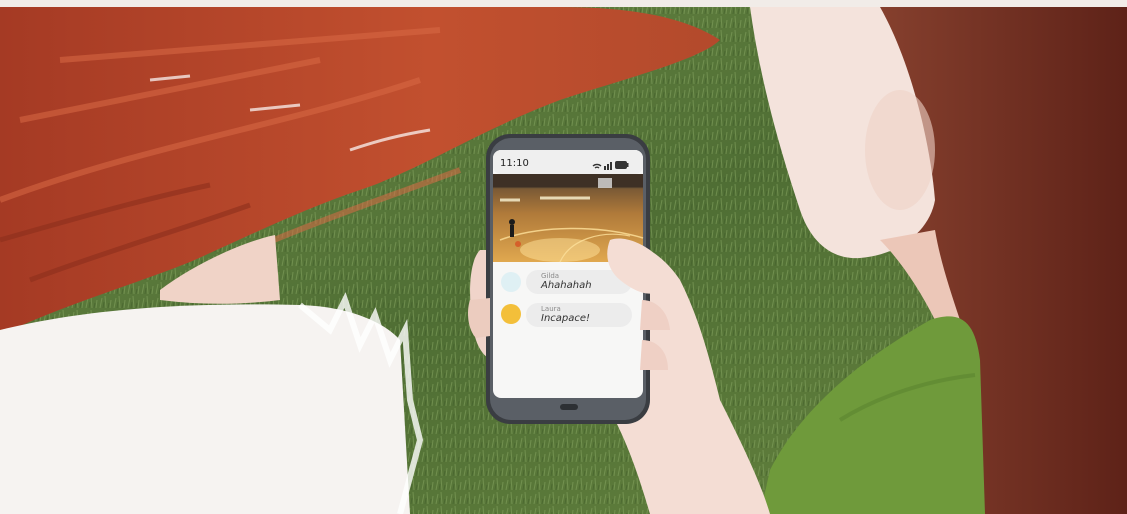 This screenshot has height=514, width=1127. I want to click on top-frame, so click(563, 3).